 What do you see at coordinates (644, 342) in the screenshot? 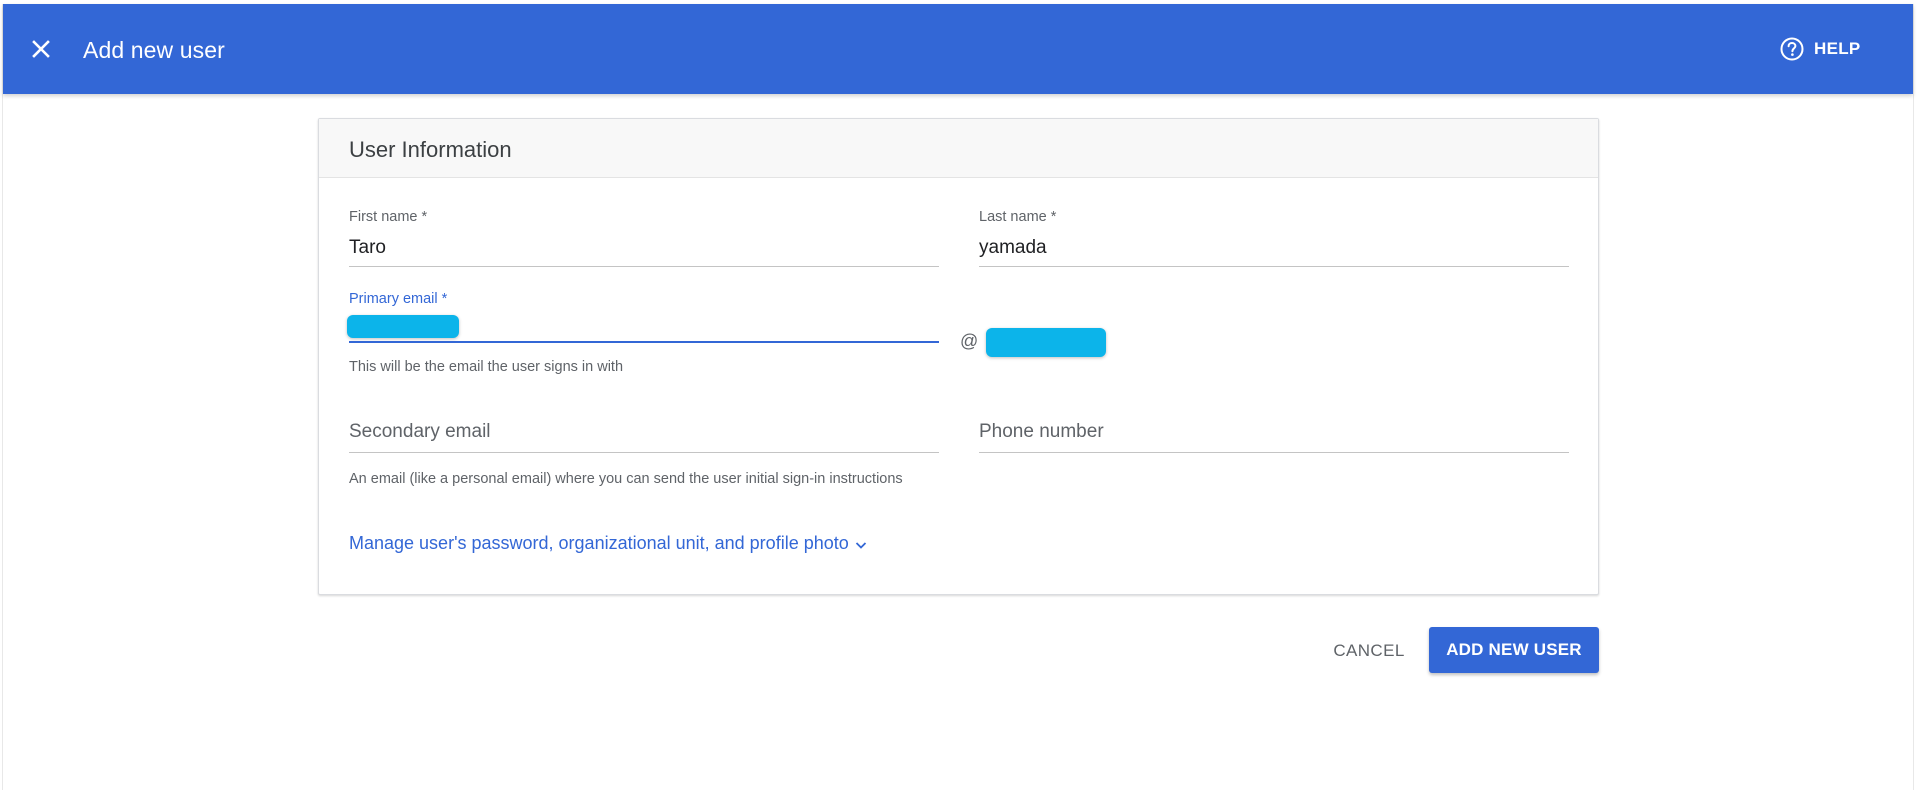
I see `primary-email-underline` at bounding box center [644, 342].